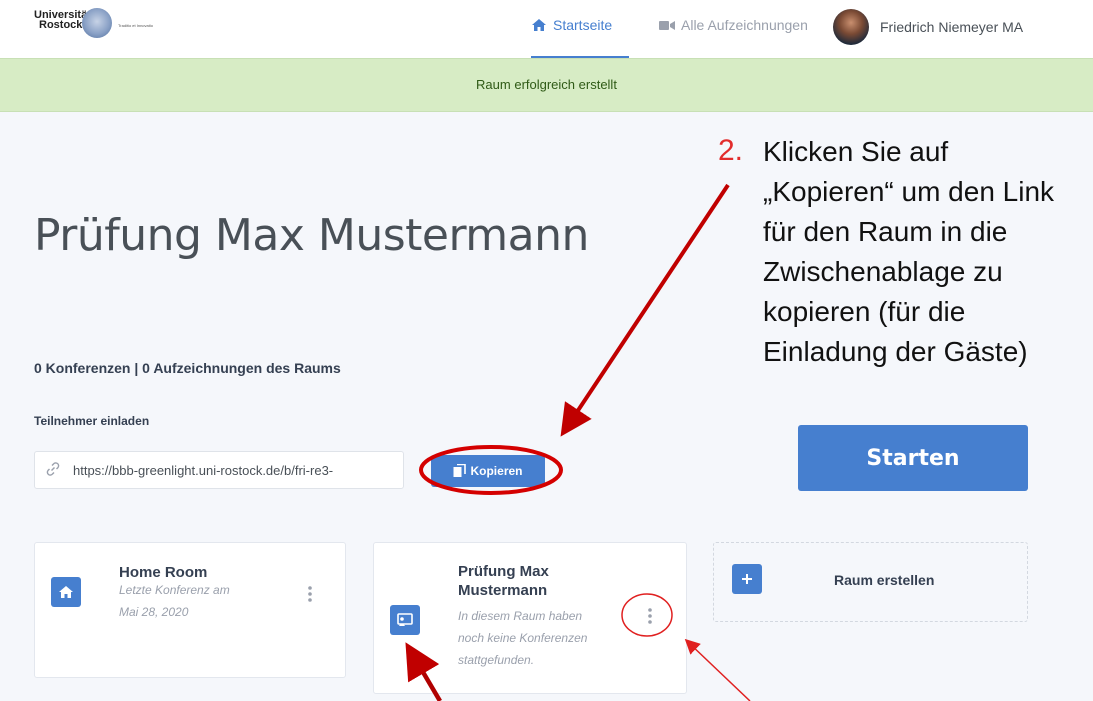 The width and height of the screenshot is (1093, 701). I want to click on room-card-subtitle: Letzte Konferenz am Mai 28, 2020, so click(185, 601).